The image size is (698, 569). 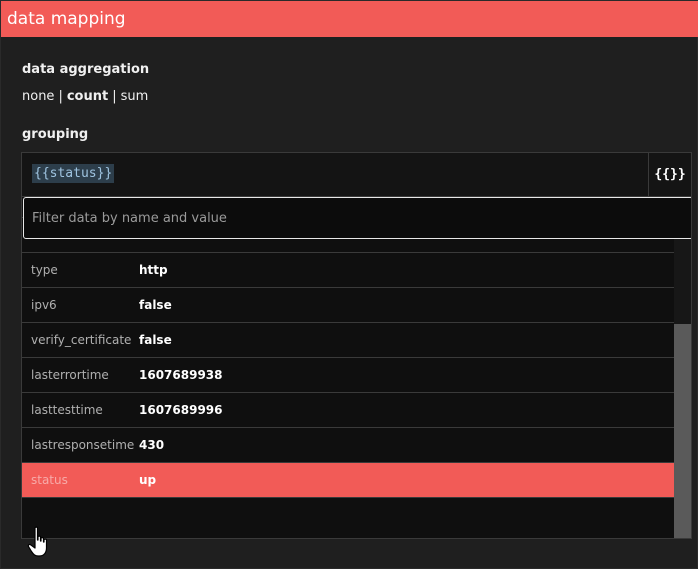 What do you see at coordinates (55, 134) in the screenshot?
I see `grouping-title: grouping` at bounding box center [55, 134].